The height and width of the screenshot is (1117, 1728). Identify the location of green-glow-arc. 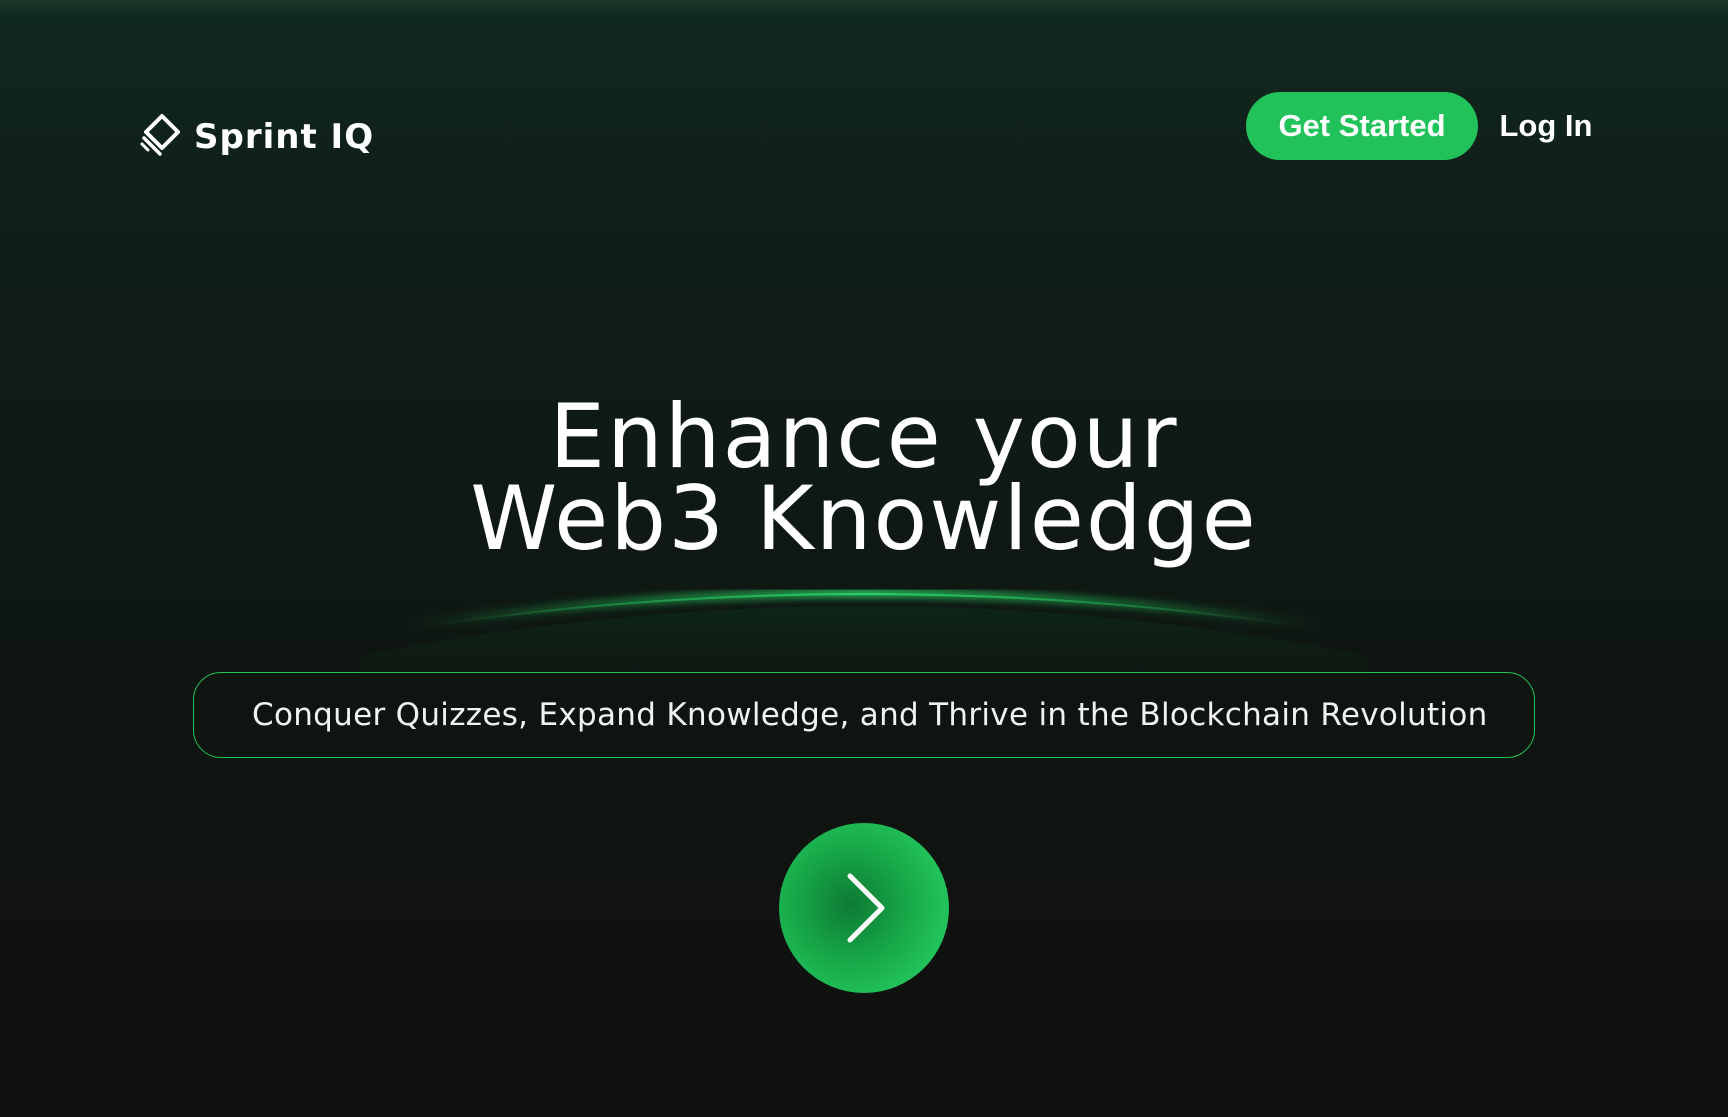
(864, 637).